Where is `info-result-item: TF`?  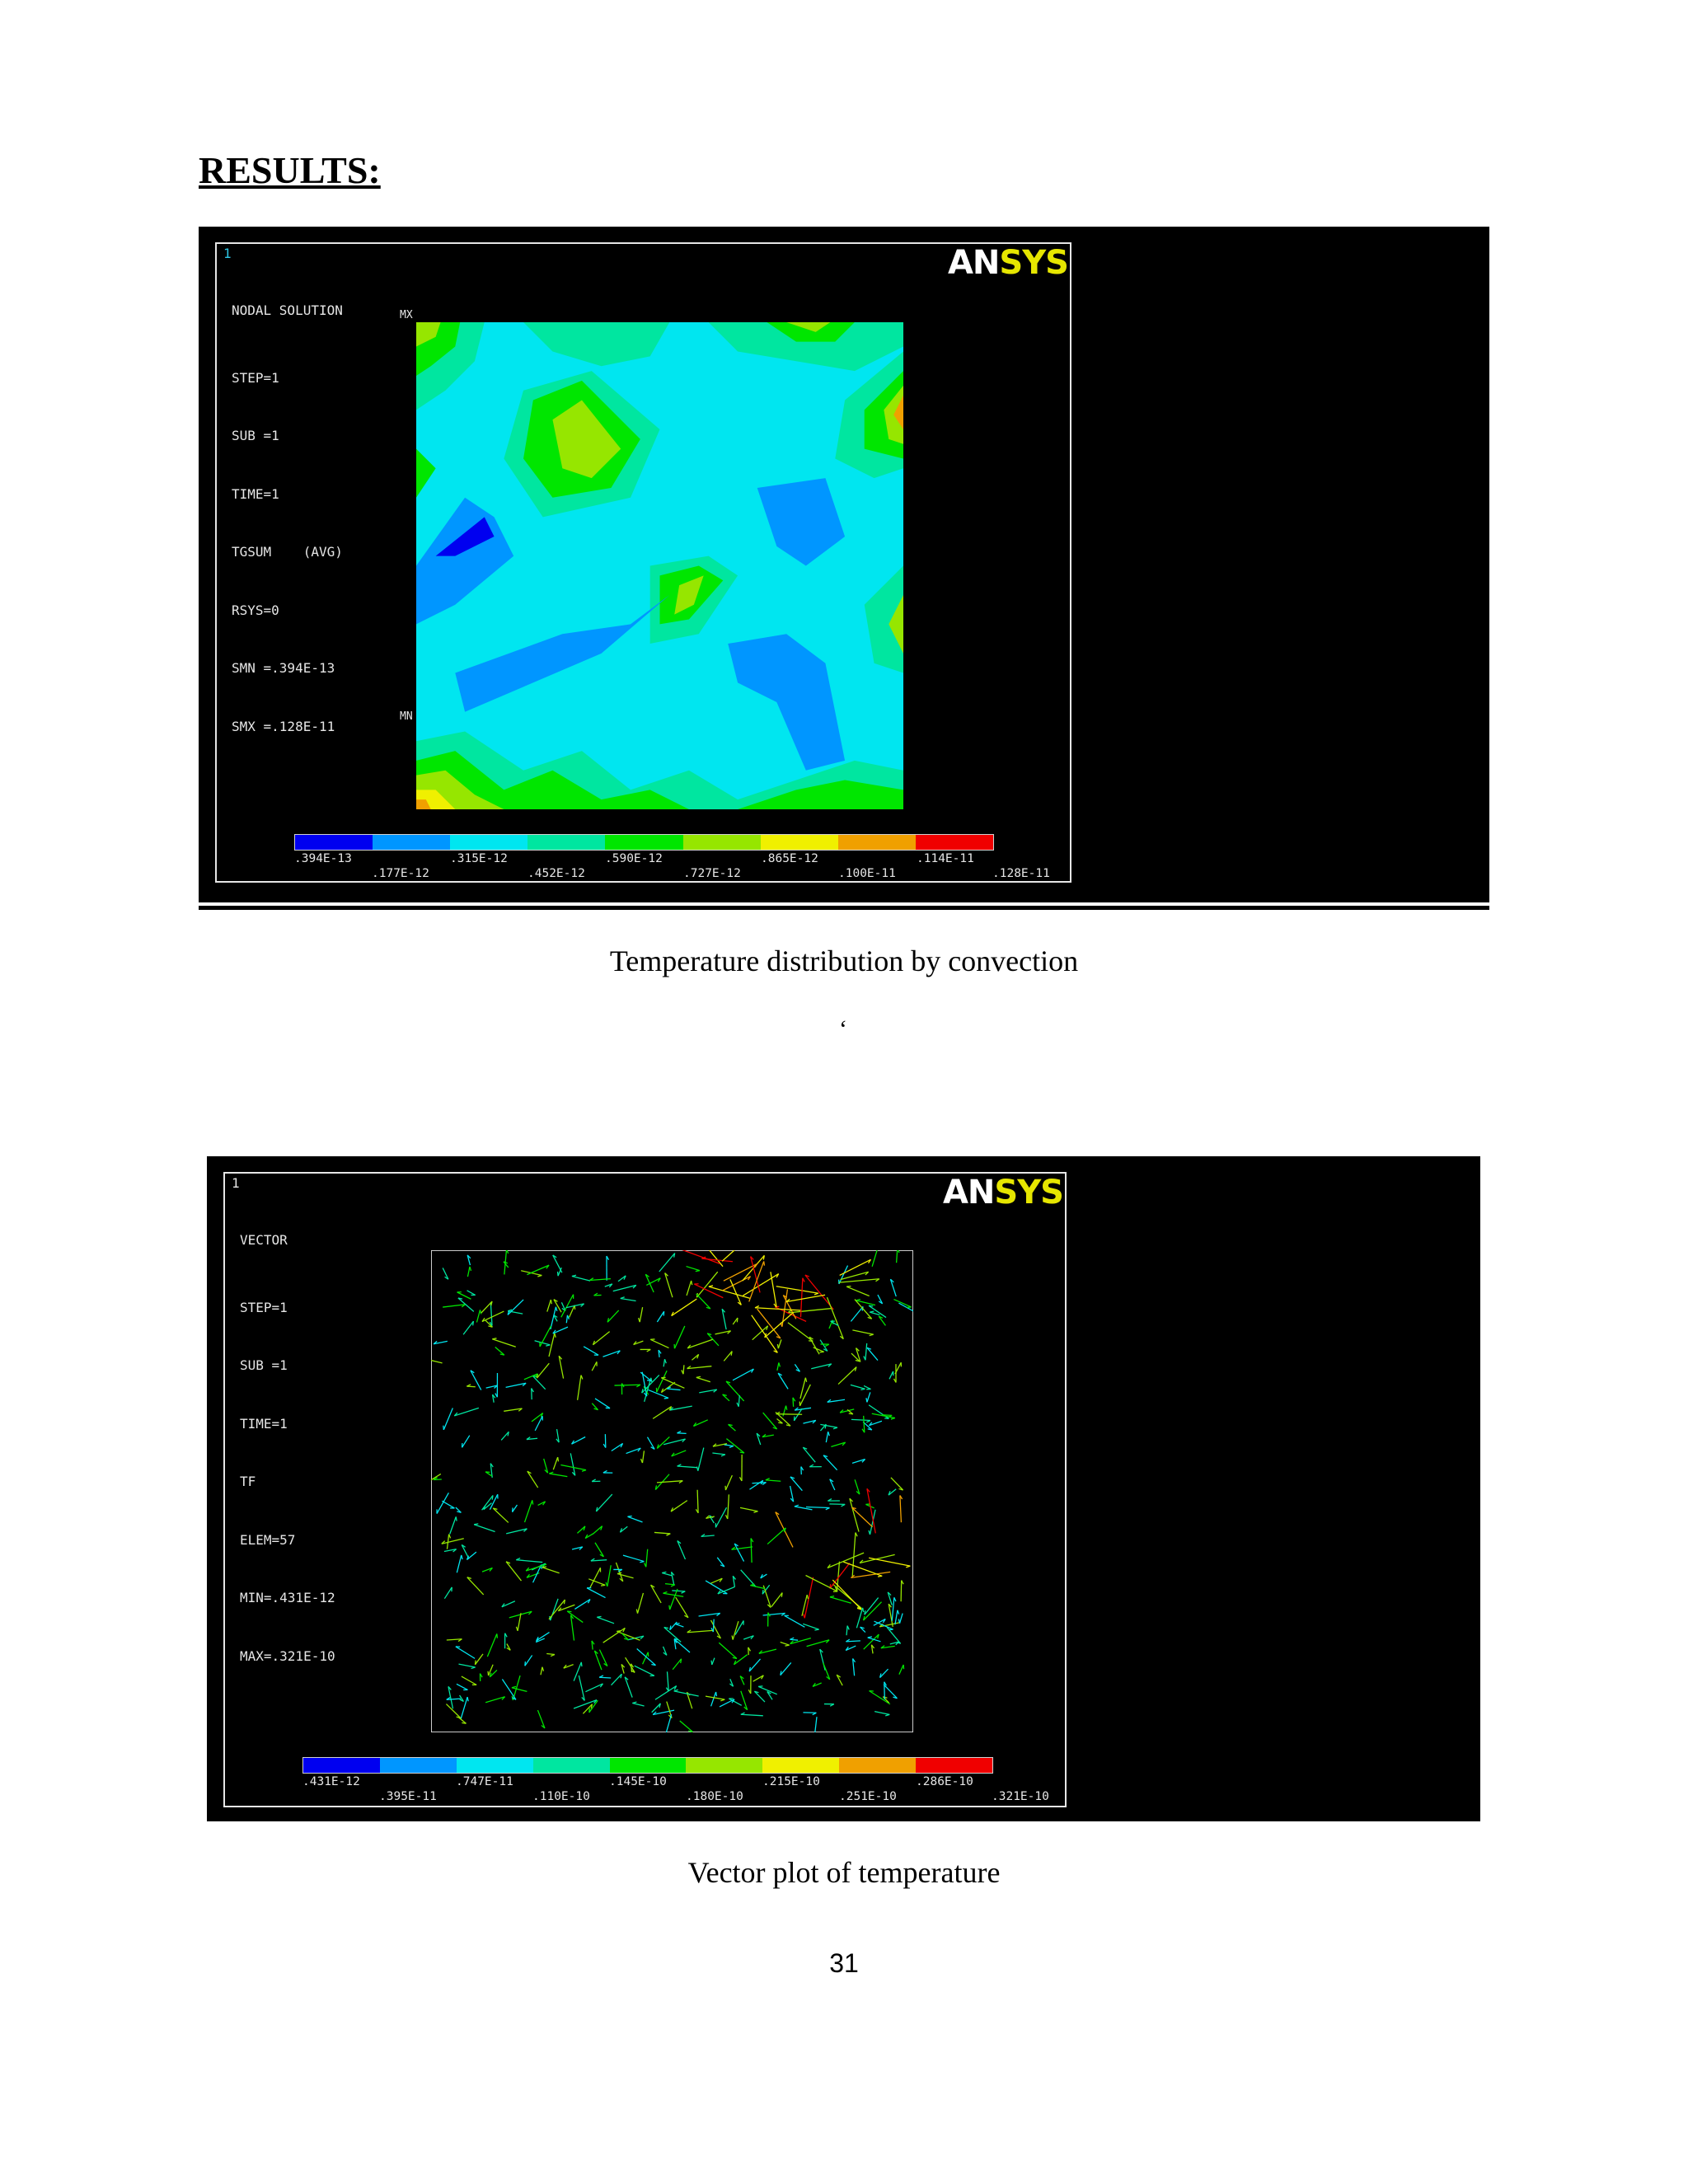 info-result-item: TF is located at coordinates (248, 1481).